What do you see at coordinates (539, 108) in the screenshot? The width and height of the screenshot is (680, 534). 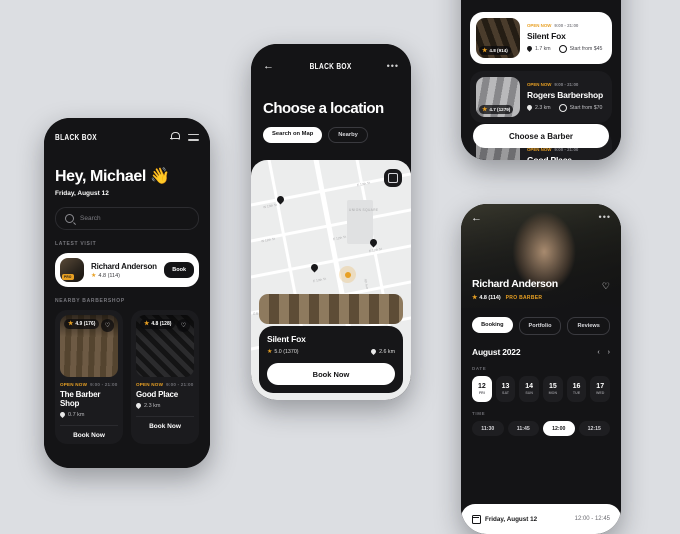 I see `distance: 2.3 km` at bounding box center [539, 108].